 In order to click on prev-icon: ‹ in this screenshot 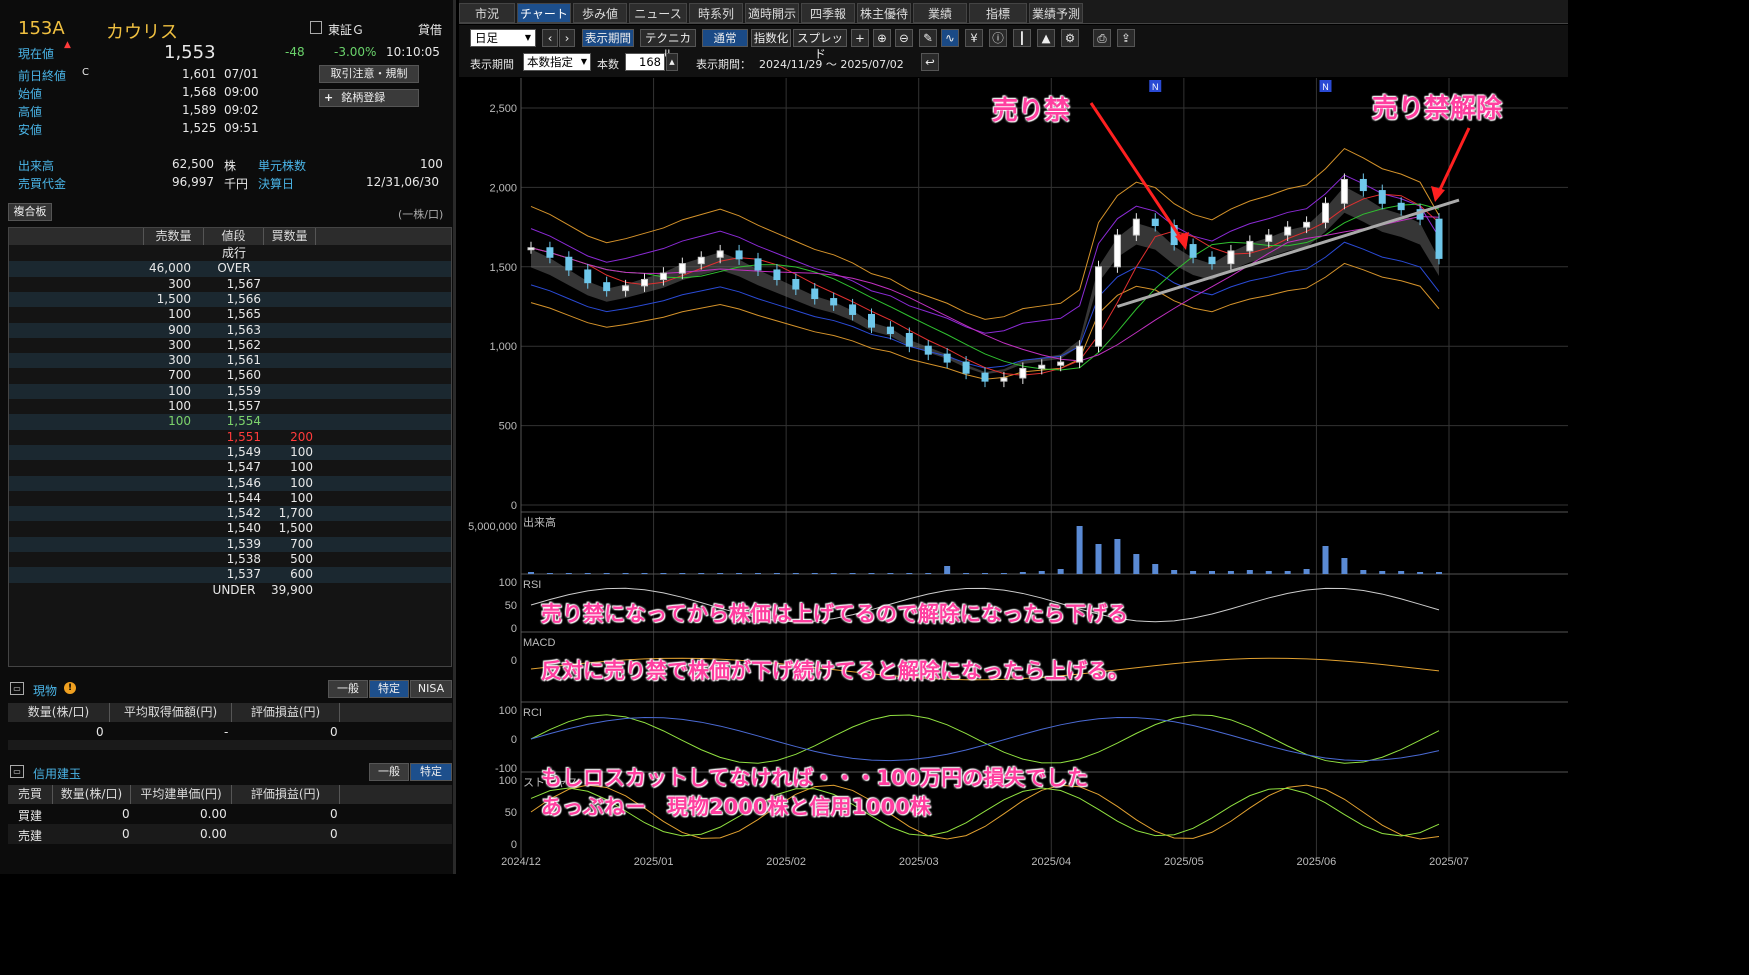, I will do `click(550, 38)`.